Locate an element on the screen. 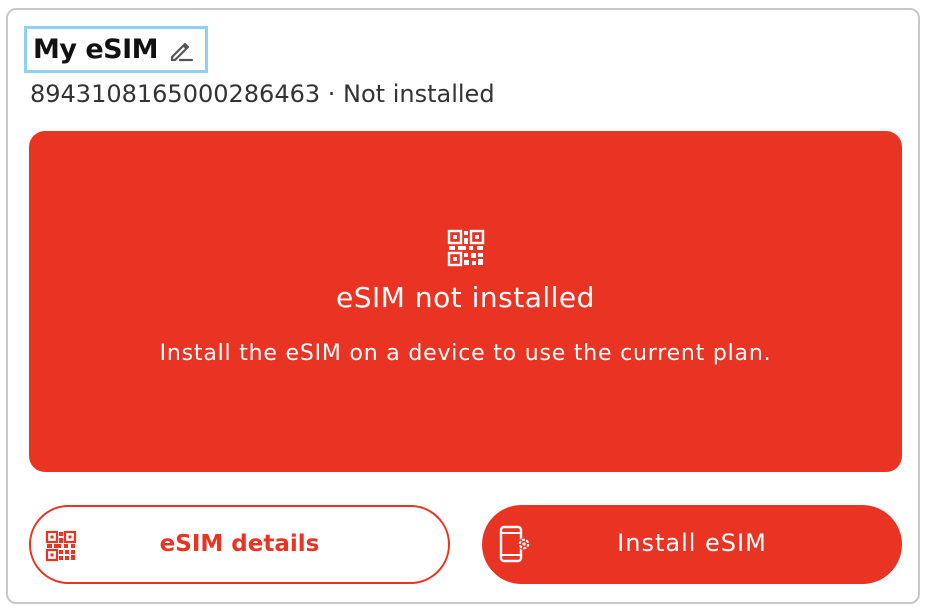  esim-details-button: eSIM details is located at coordinates (239, 544).